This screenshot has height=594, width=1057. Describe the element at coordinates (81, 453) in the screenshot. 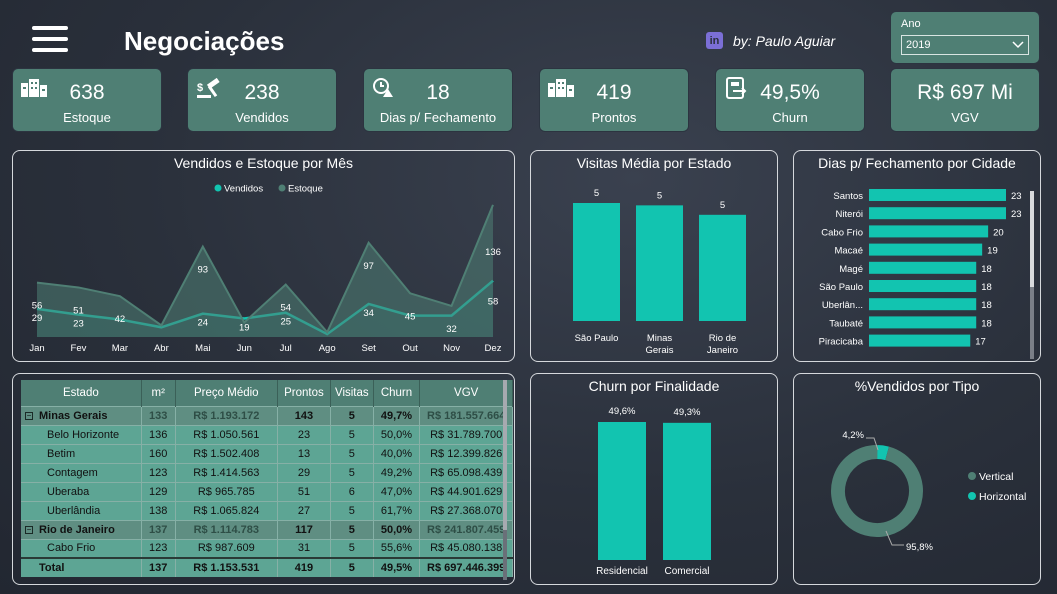

I see `table-cell-name: Betim` at that location.